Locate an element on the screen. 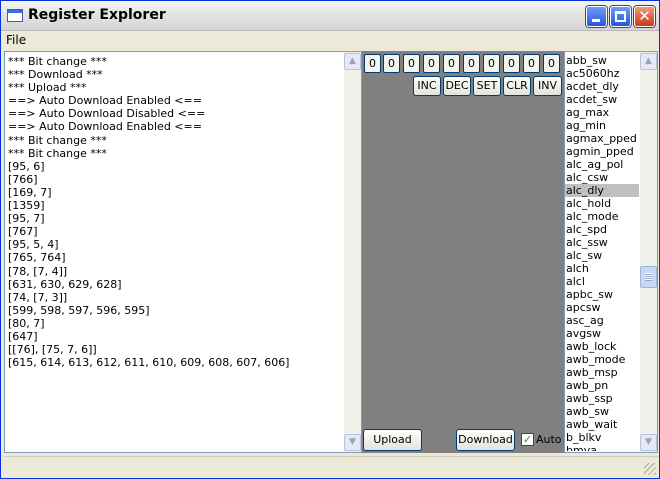  log-line: *** Upload *** is located at coordinates (47, 88).